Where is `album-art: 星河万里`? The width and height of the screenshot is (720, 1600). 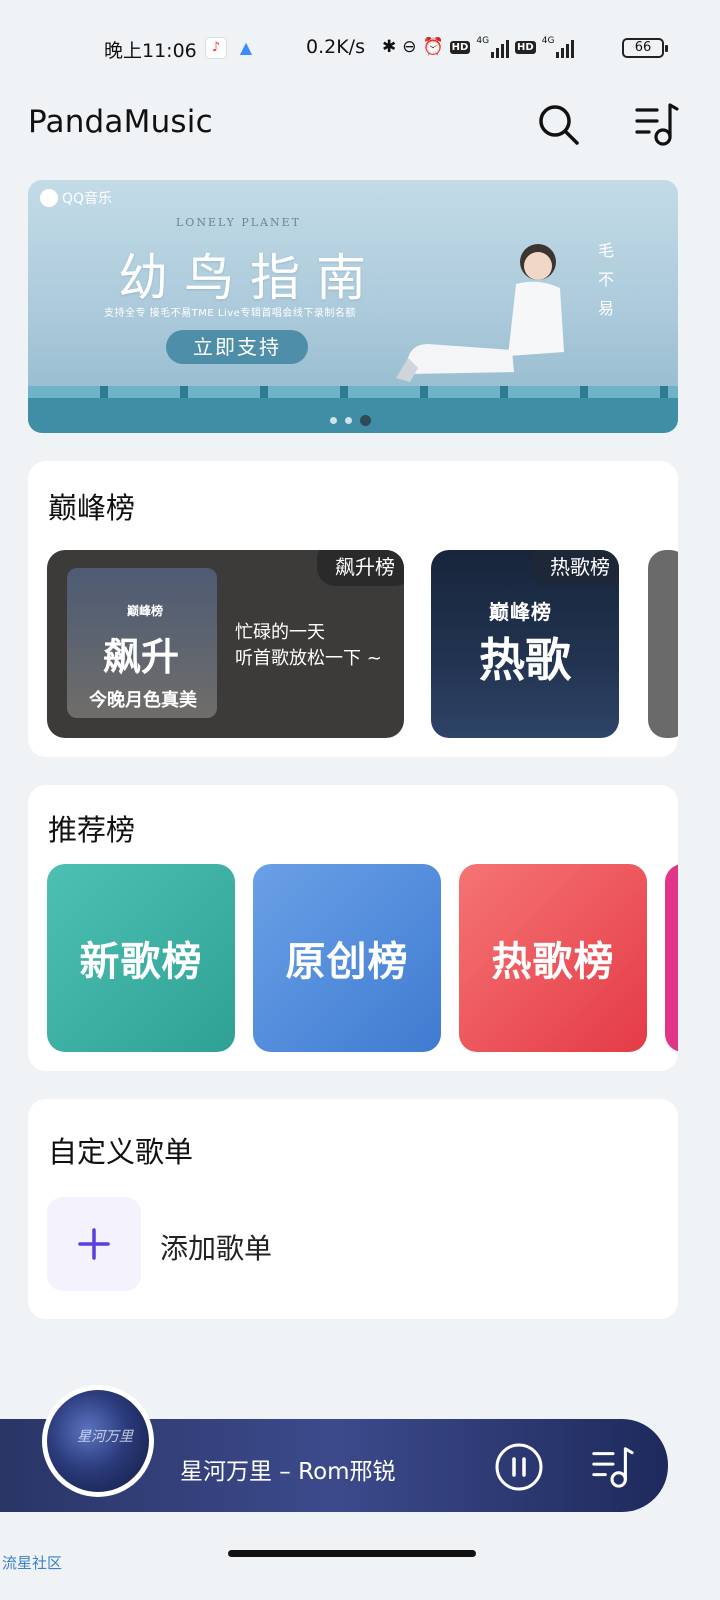 album-art: 星河万里 is located at coordinates (98, 1441).